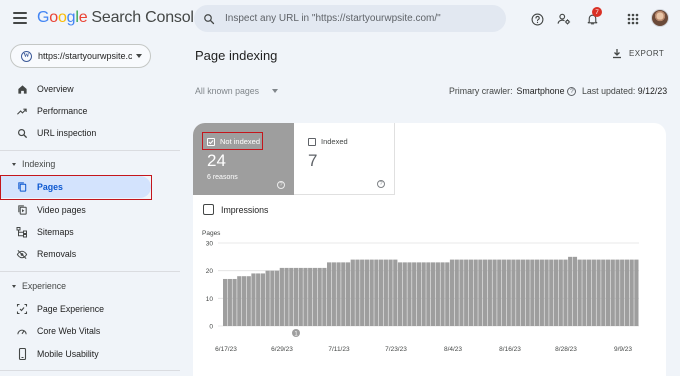  What do you see at coordinates (566, 349) in the screenshot?
I see `x-tick-label: 8/28/23` at bounding box center [566, 349].